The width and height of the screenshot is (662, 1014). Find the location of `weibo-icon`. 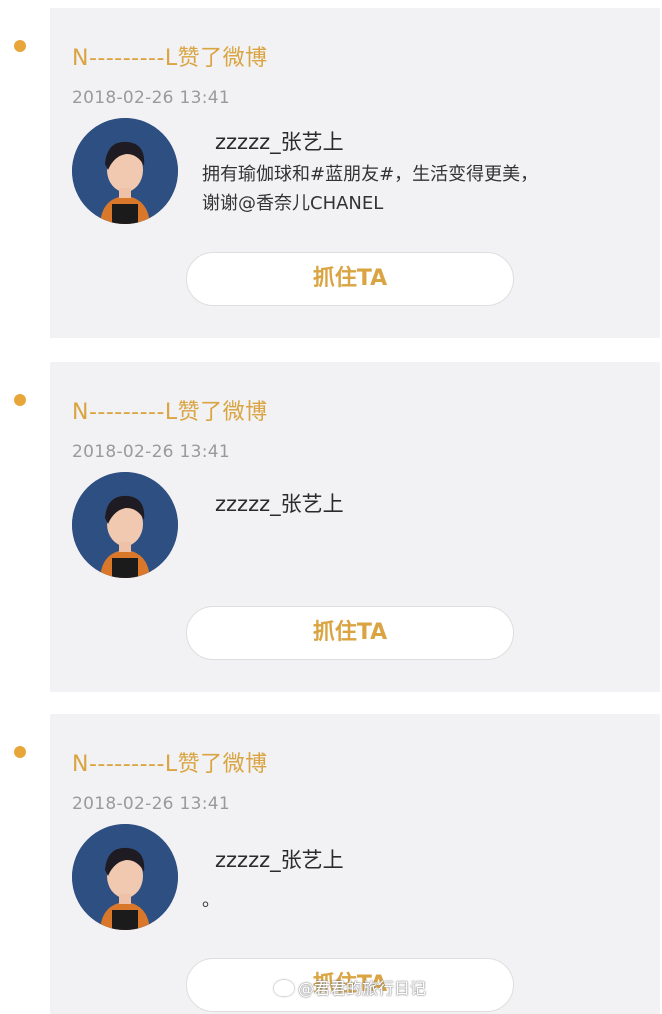

weibo-icon is located at coordinates (283, 988).